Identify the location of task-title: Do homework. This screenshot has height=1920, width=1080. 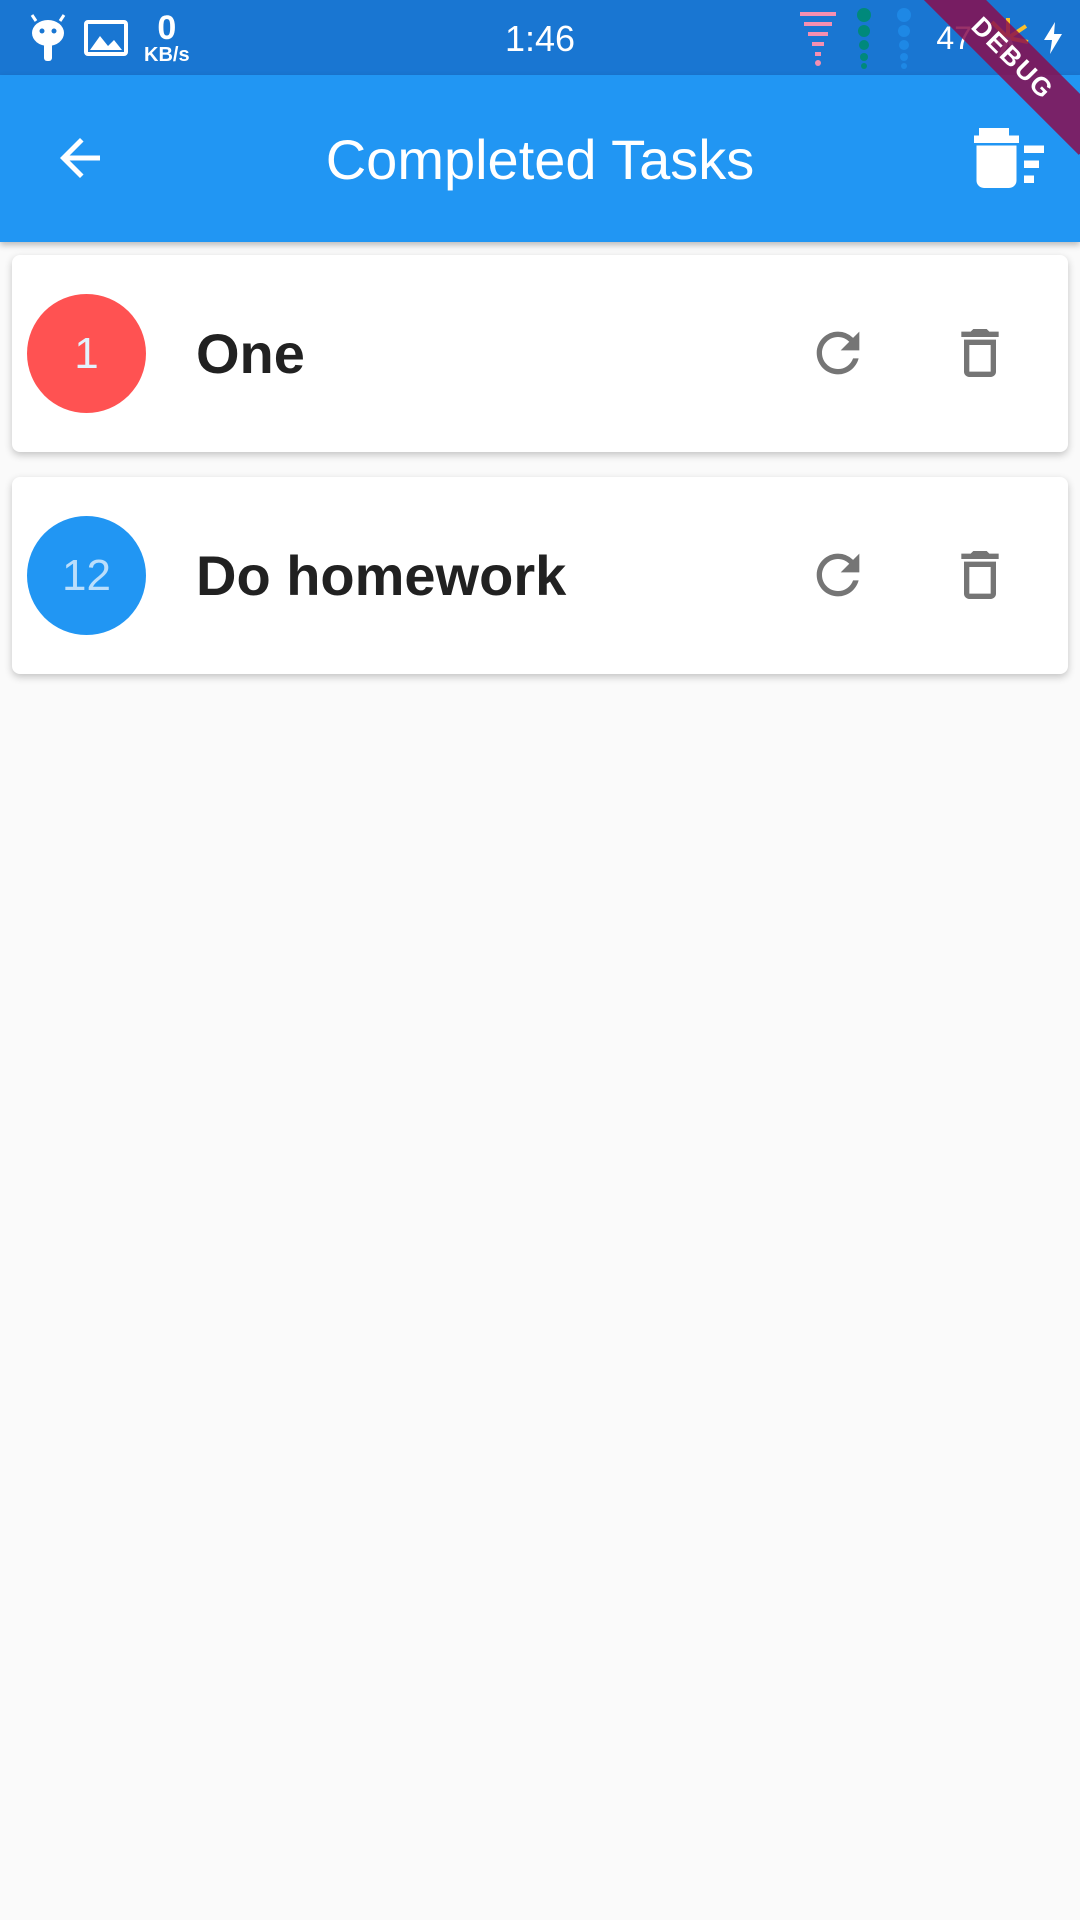
(381, 575).